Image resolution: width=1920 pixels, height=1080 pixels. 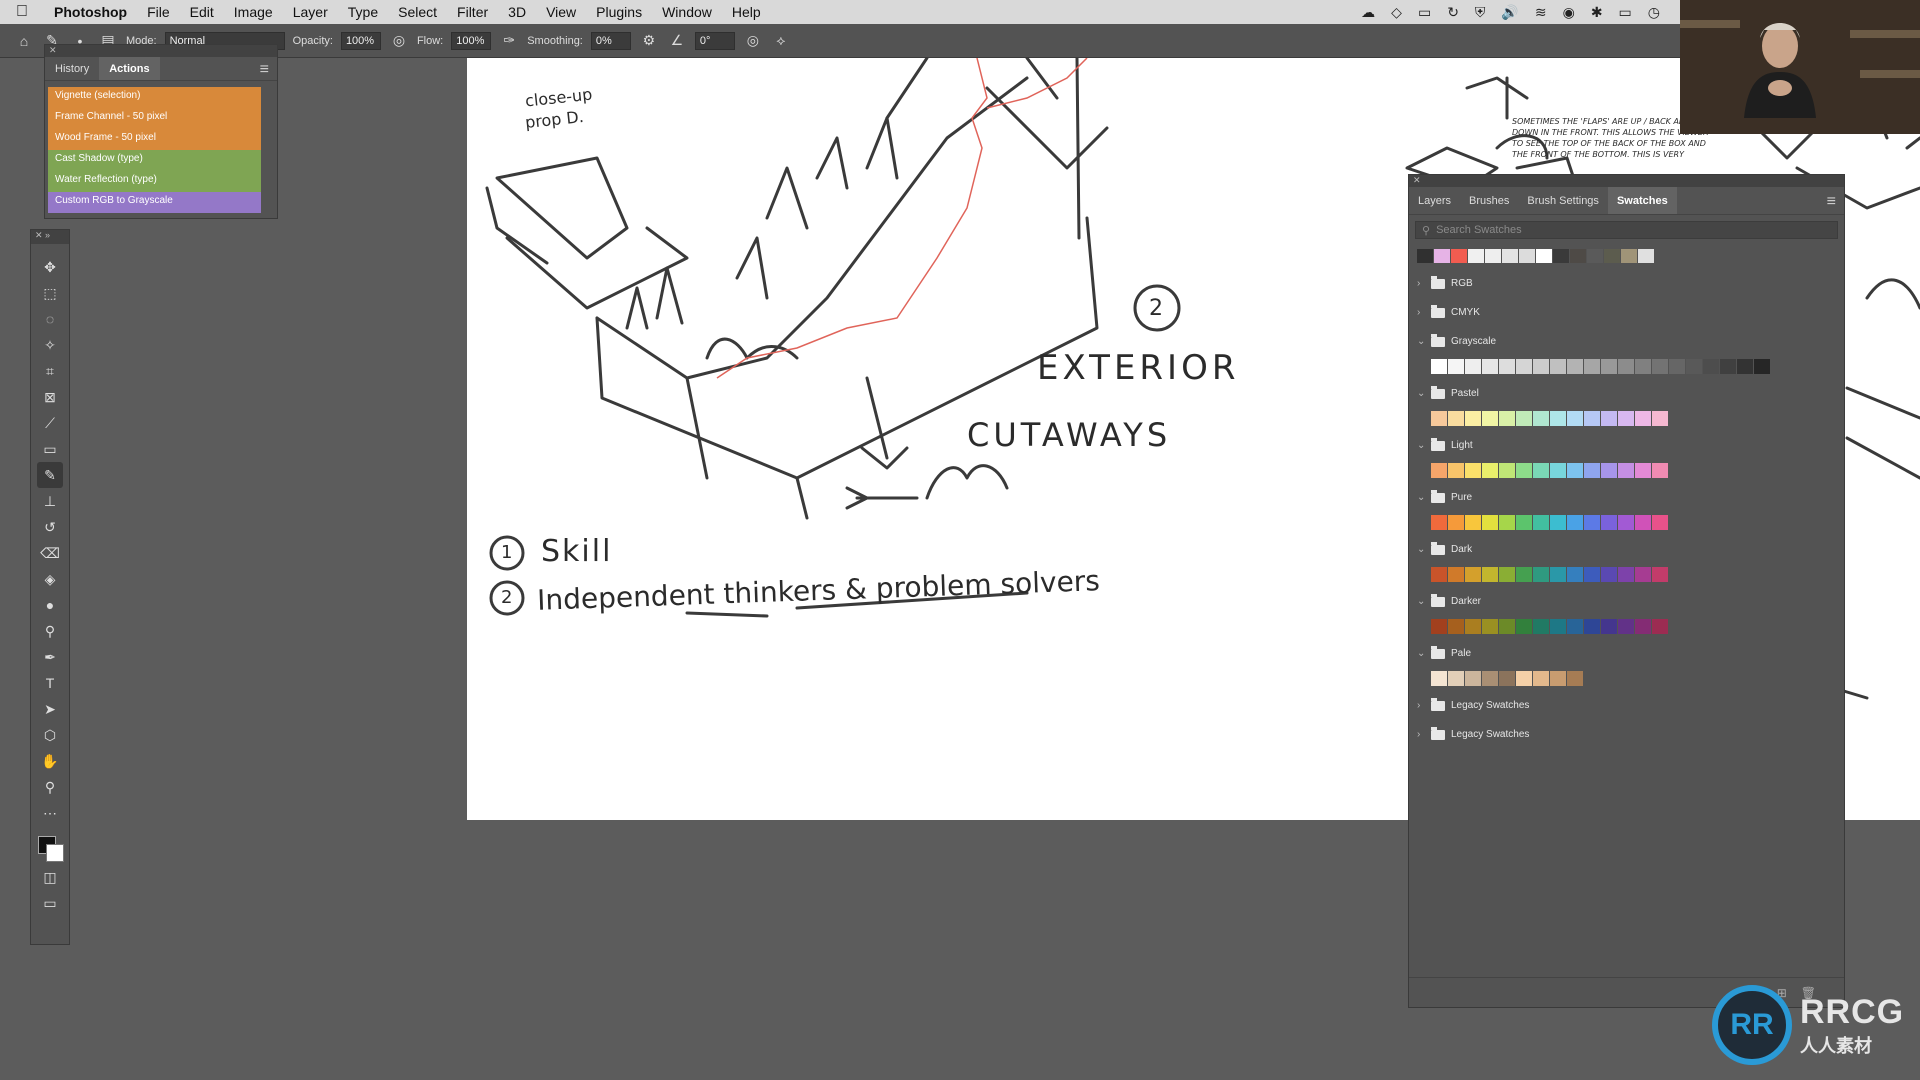 I want to click on tab-brush-settings: Brush Settings, so click(x=1563, y=200).